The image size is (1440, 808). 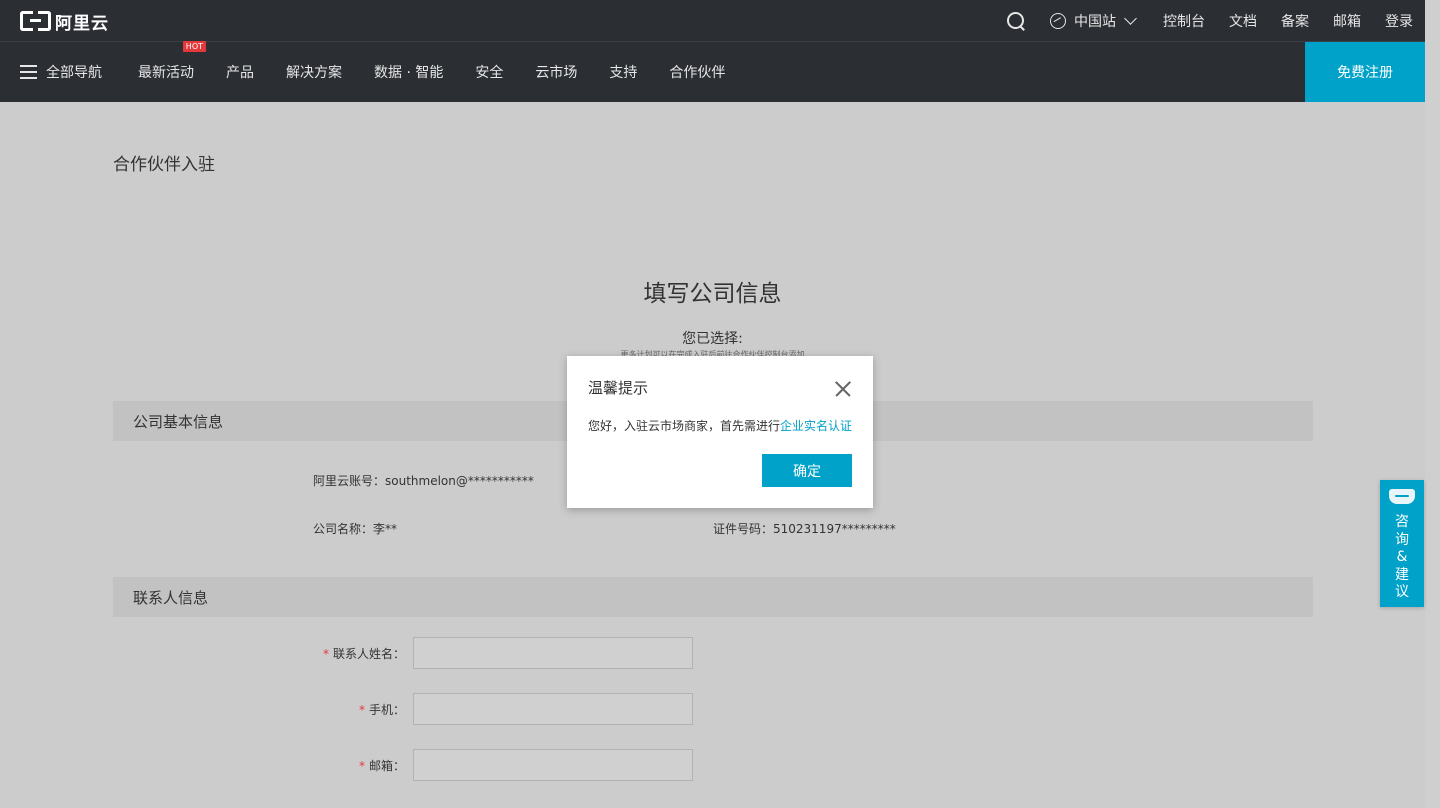 I want to click on icp-filing-link: 备案, so click(x=1295, y=21).